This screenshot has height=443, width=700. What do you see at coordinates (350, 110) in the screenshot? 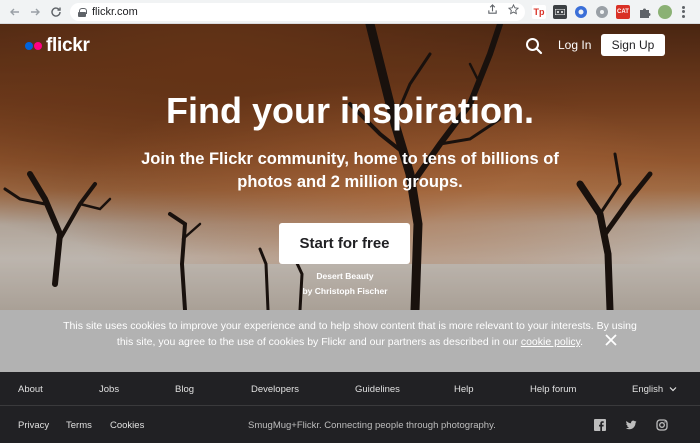
I see `hero-headline: Find your inspiration.` at bounding box center [350, 110].